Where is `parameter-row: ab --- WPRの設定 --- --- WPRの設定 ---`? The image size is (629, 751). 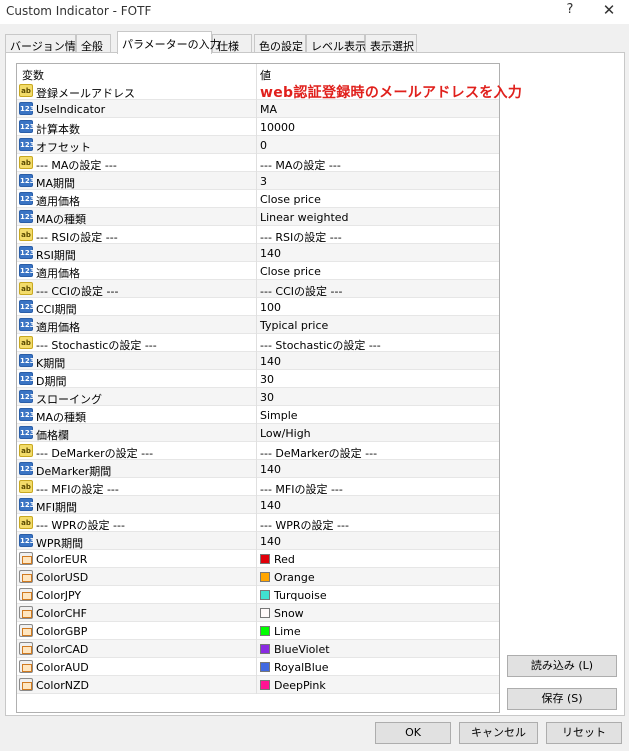
parameter-row: ab --- WPRの設定 --- --- WPRの設定 --- is located at coordinates (258, 523).